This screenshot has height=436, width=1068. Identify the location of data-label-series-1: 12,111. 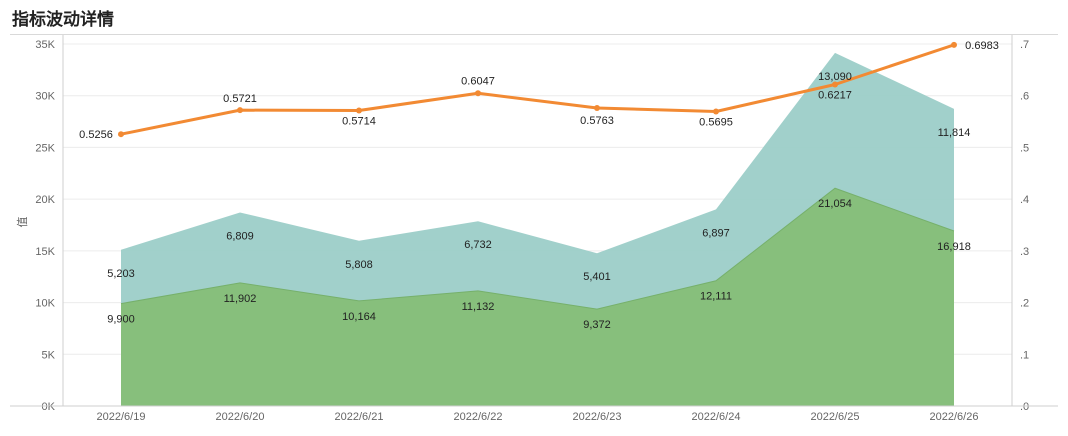
(716, 297).